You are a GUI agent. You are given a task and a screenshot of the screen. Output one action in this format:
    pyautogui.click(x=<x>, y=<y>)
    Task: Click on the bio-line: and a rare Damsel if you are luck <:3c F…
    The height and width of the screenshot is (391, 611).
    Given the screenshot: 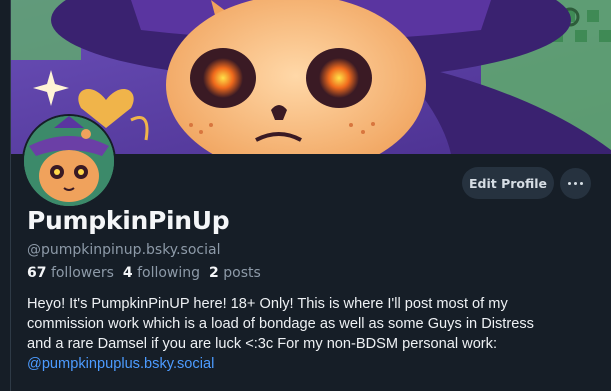 What is the action you would take?
    pyautogui.click(x=262, y=344)
    